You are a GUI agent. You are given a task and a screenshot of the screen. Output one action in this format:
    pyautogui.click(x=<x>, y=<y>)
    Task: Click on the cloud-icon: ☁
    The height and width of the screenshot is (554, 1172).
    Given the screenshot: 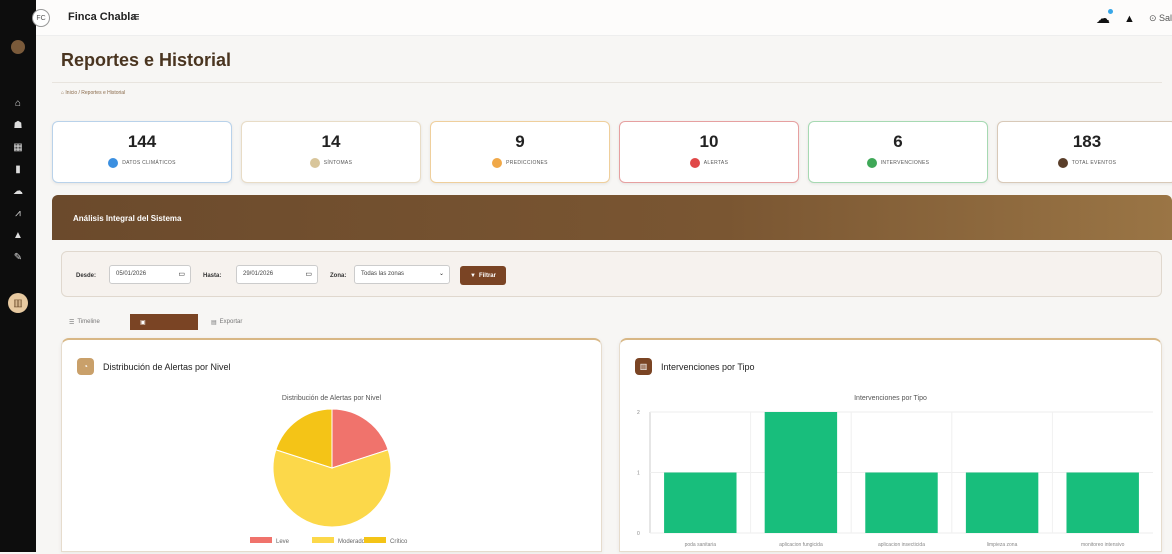 What is the action you would take?
    pyautogui.click(x=1105, y=18)
    